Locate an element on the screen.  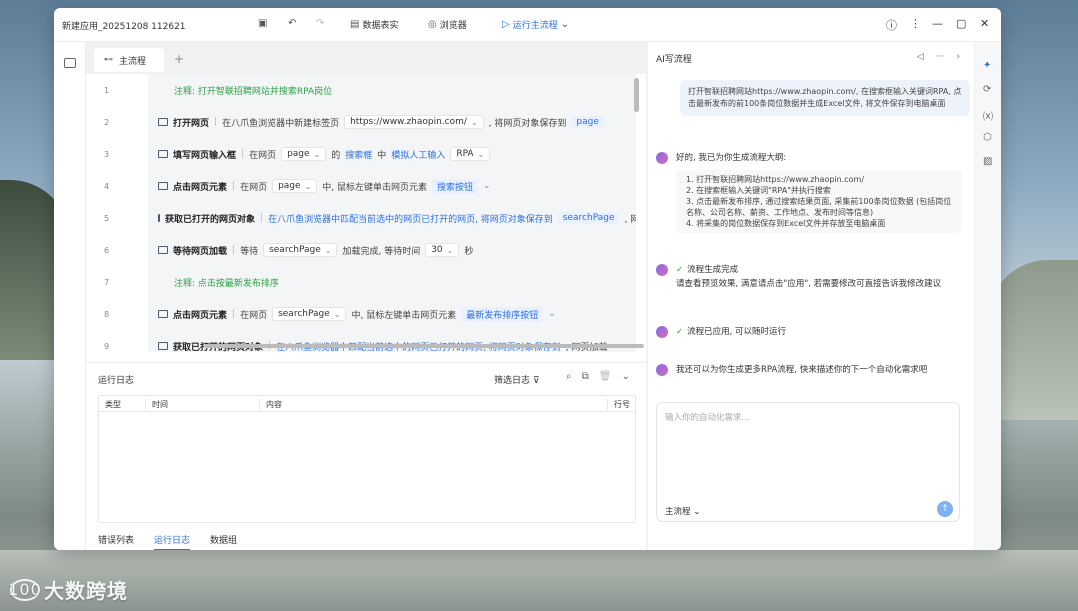
redo-icon: ↷ is located at coordinates (320, 23).